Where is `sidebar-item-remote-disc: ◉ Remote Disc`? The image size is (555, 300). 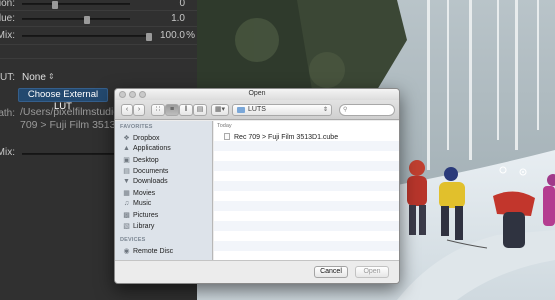
sidebar-item-remote-disc: ◉ Remote Disc is located at coordinates (147, 252).